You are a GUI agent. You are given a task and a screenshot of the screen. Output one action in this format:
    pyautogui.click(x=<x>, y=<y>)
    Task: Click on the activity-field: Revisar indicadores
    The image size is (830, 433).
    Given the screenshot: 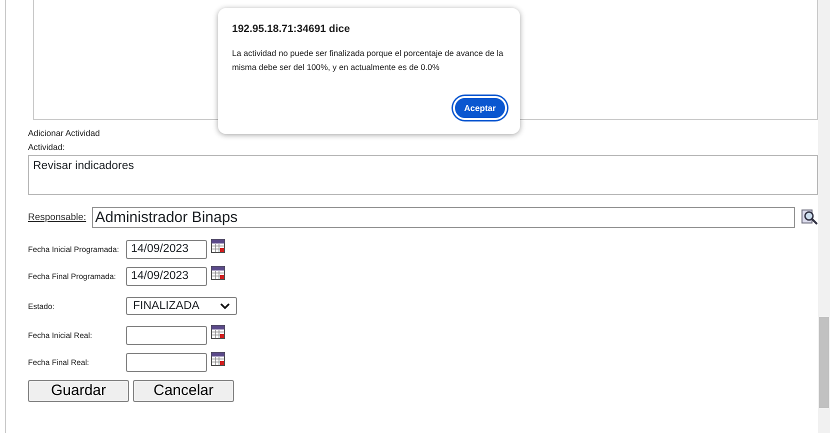 What is the action you would take?
    pyautogui.click(x=423, y=175)
    